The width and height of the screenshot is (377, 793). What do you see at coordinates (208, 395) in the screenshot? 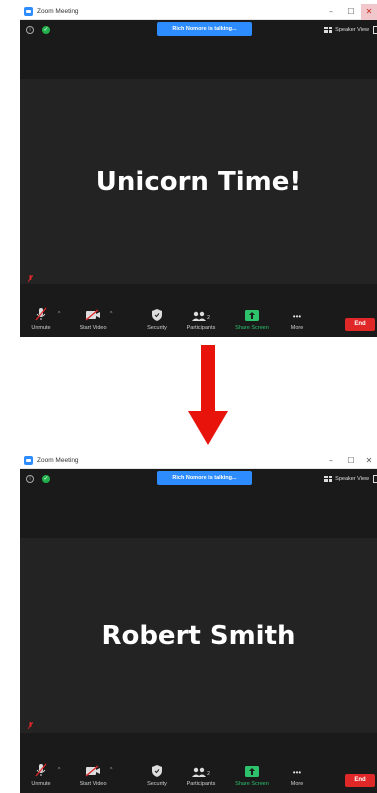
I see `down-arrow-icon` at bounding box center [208, 395].